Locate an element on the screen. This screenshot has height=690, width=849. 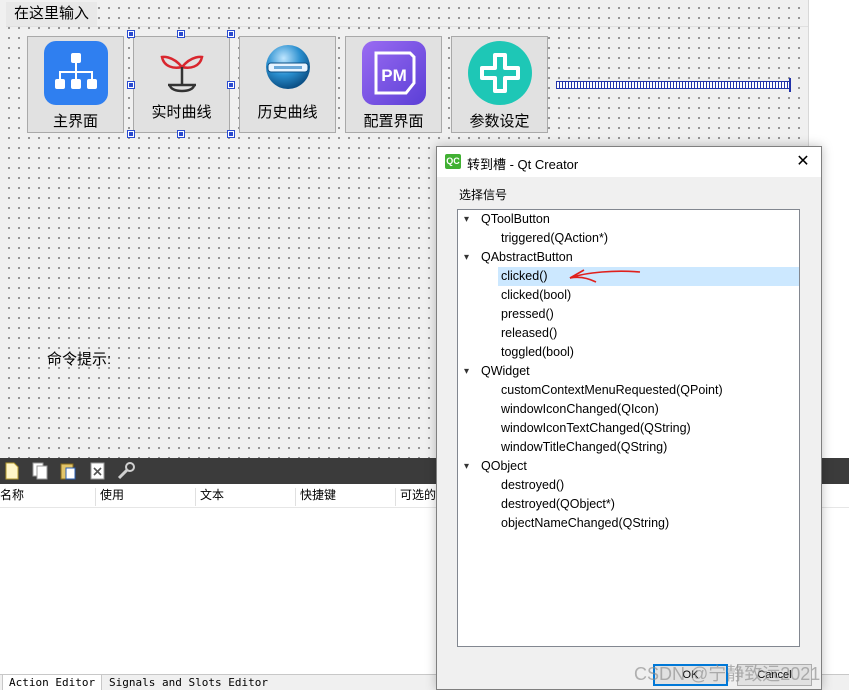
svg-text: PM is located at coordinates (394, 75).